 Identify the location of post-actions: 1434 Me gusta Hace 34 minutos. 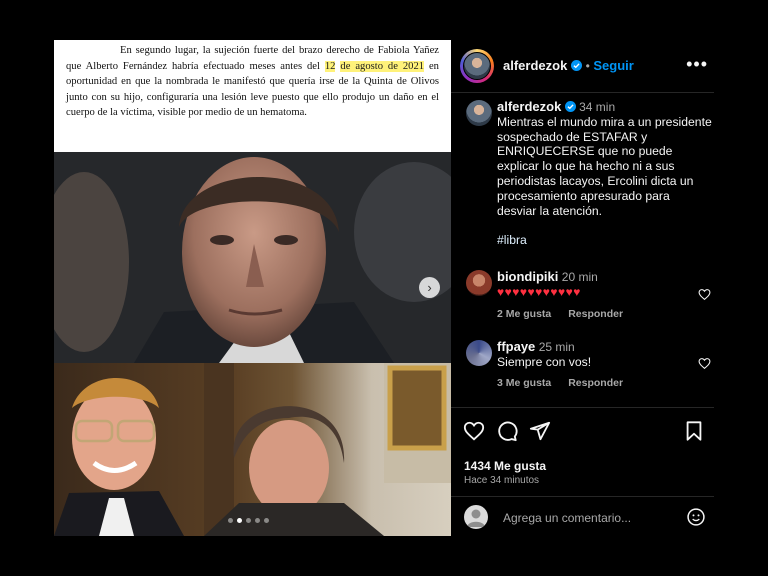
(582, 452).